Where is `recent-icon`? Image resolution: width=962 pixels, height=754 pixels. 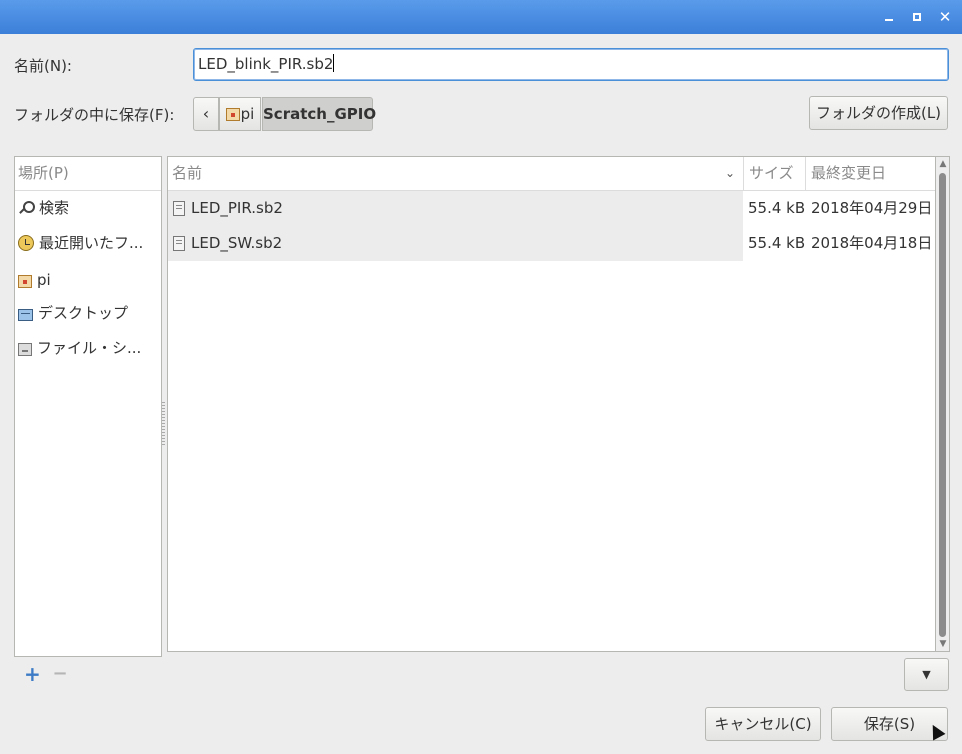
recent-icon is located at coordinates (26, 243).